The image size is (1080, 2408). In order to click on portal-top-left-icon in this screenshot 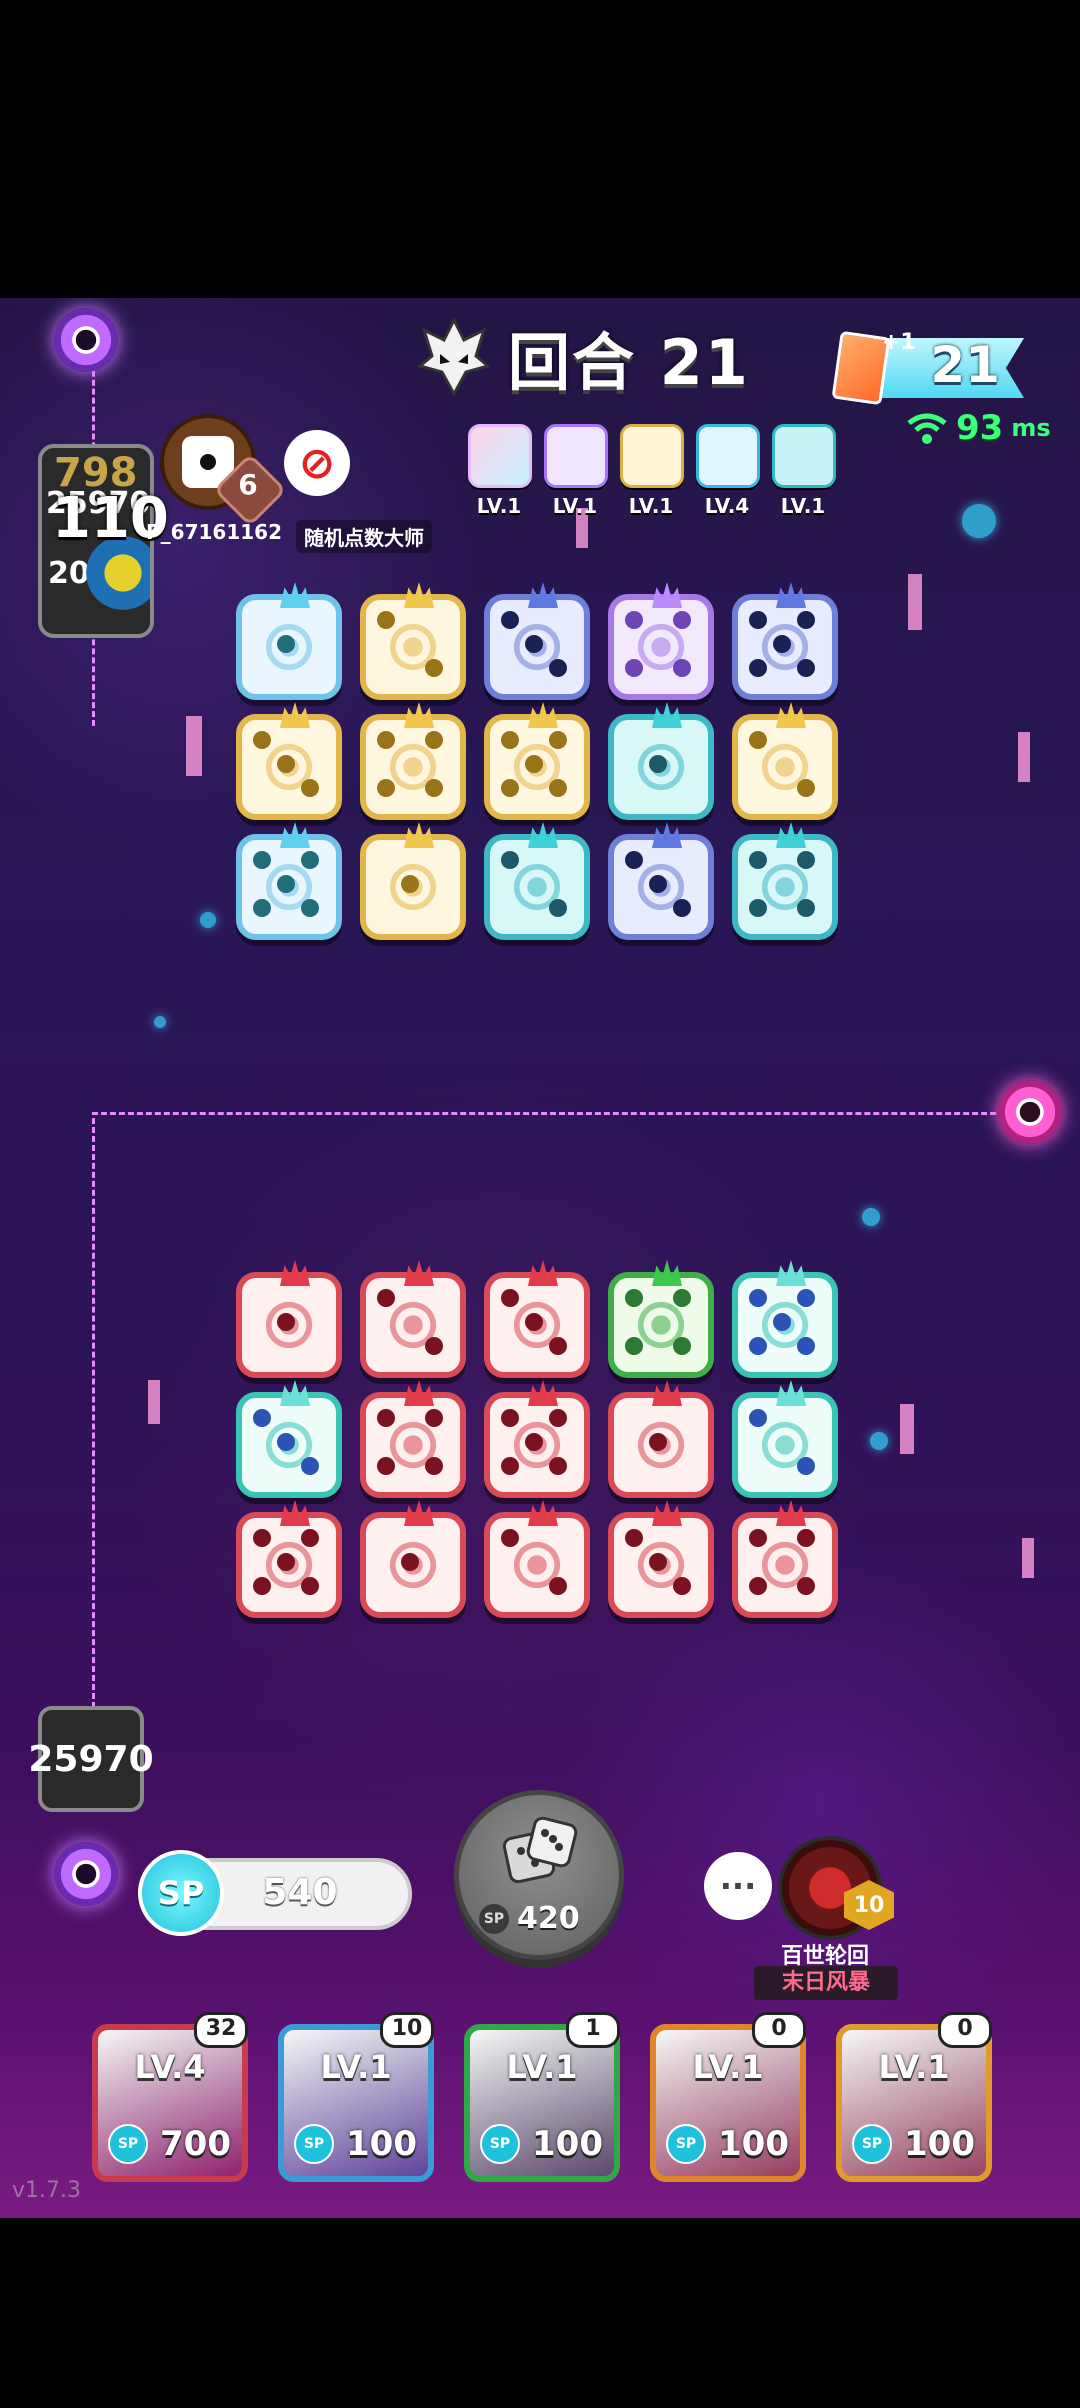, I will do `click(86, 340)`.